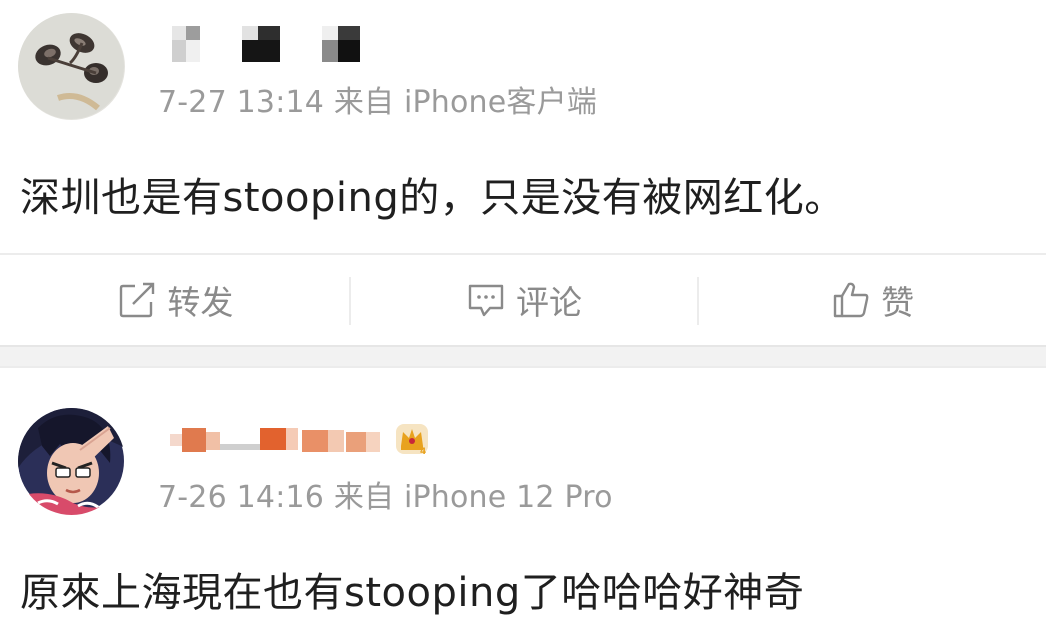  Describe the element at coordinates (137, 300) in the screenshot. I see `repost-icon` at that location.